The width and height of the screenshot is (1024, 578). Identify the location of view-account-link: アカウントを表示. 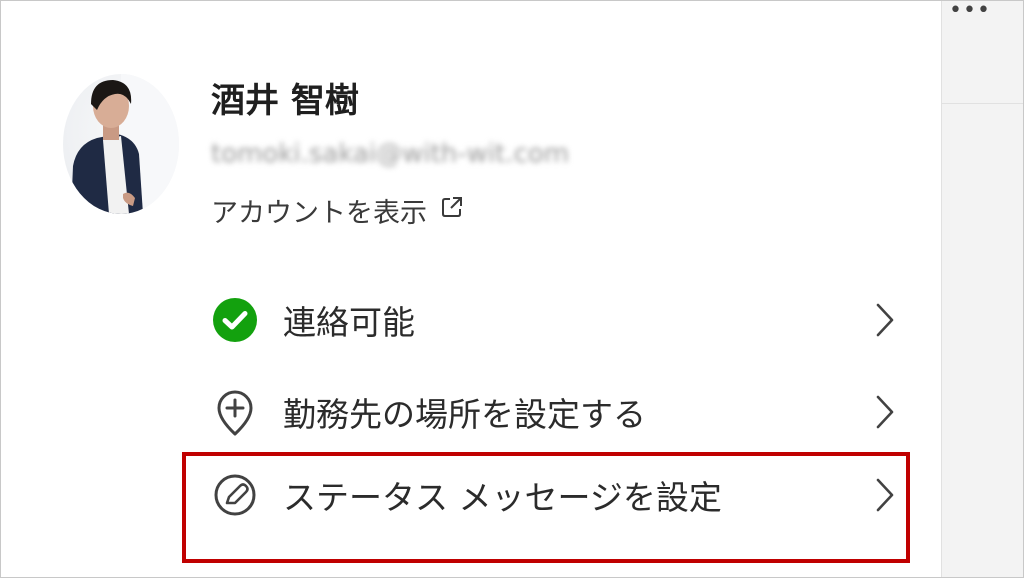
(337, 210).